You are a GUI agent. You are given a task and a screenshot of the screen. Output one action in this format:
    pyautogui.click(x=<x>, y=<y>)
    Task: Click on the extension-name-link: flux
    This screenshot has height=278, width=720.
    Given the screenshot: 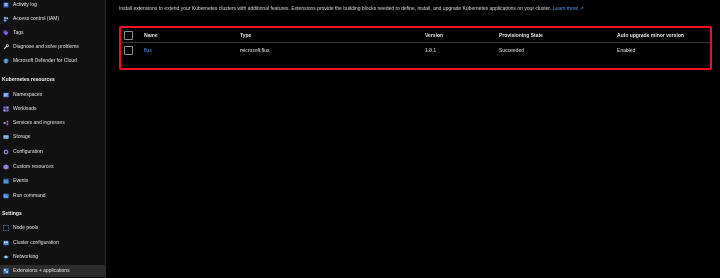 What is the action you would take?
    pyautogui.click(x=148, y=51)
    